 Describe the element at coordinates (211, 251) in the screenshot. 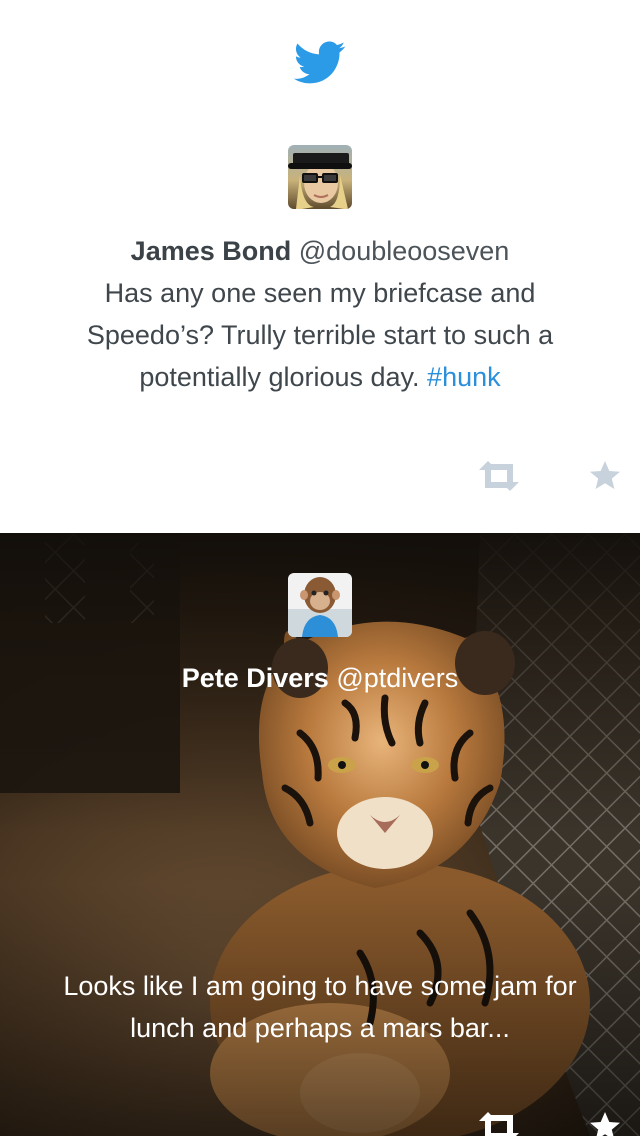

I see `author-name: James Bond` at that location.